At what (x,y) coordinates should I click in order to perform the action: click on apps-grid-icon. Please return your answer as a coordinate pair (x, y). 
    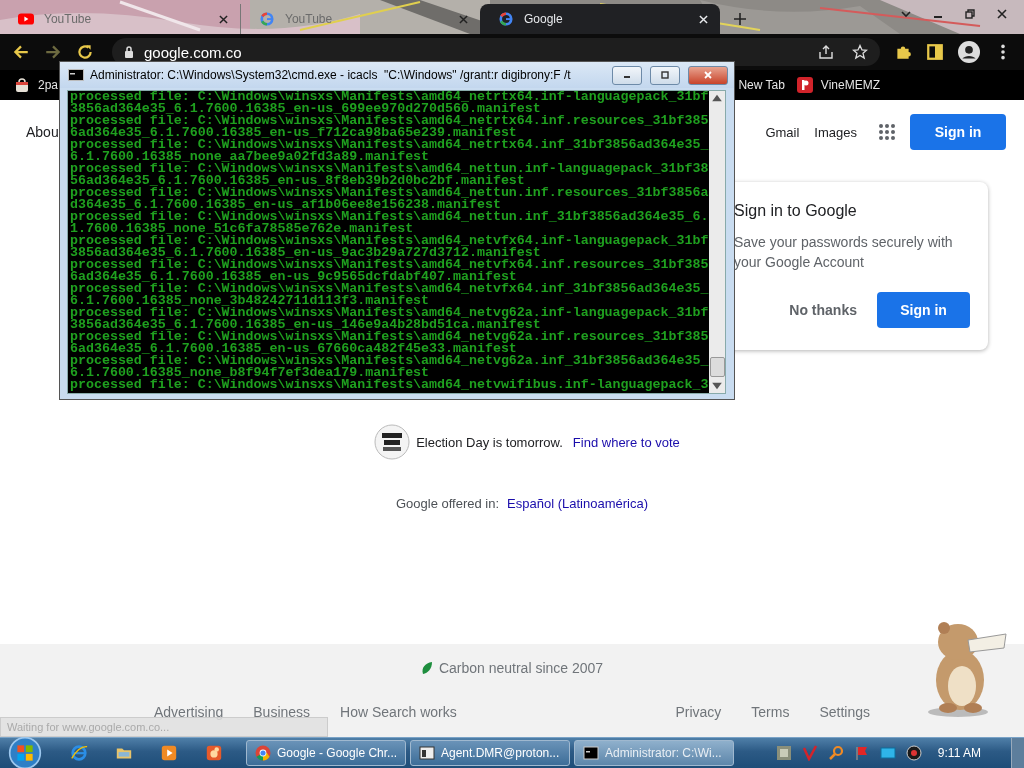
    Looking at the image, I should click on (887, 132).